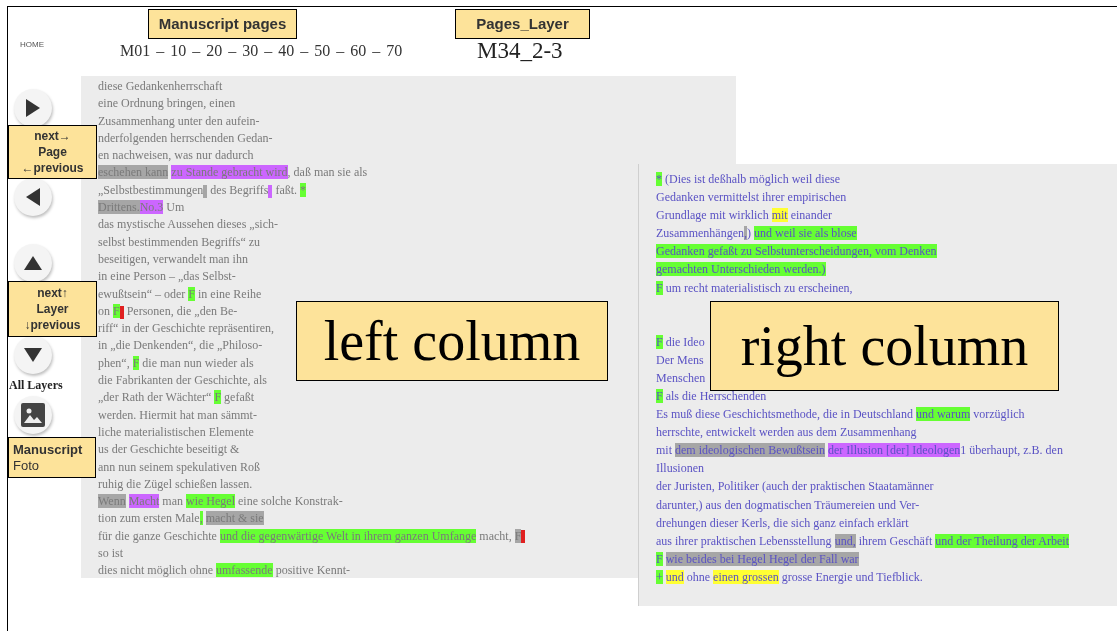 The width and height of the screenshot is (1117, 631). What do you see at coordinates (186, 329) in the screenshot?
I see `text-line: riff“ in der Geschichte repräsentiren,` at bounding box center [186, 329].